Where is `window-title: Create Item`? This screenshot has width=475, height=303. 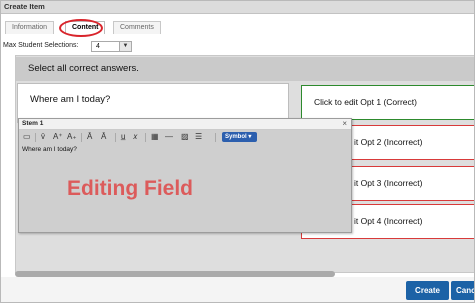
window-title: Create Item is located at coordinates (24, 6).